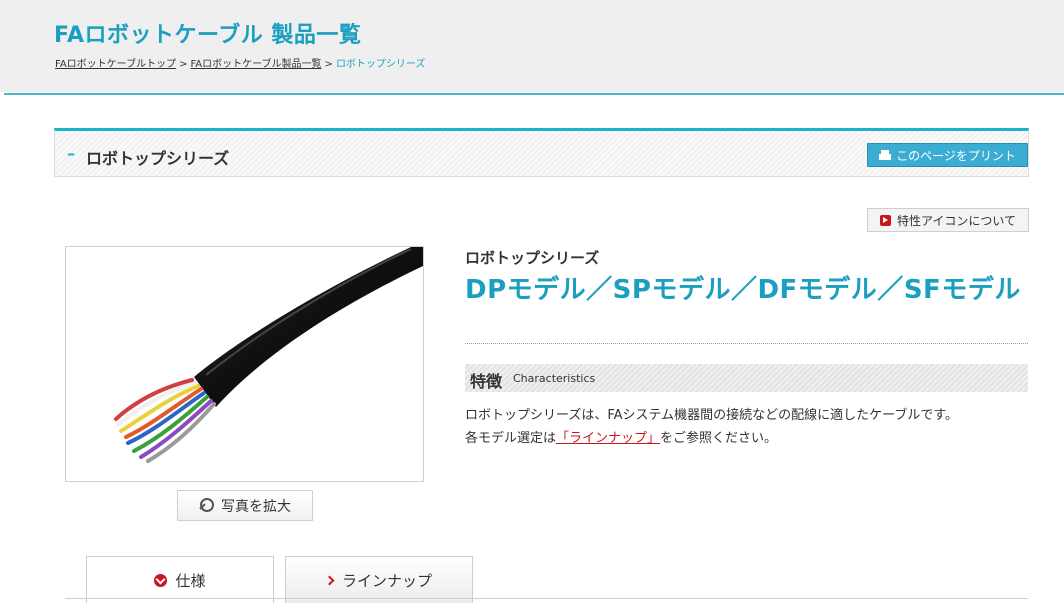 This screenshot has width=1064, height=603. What do you see at coordinates (208, 35) in the screenshot?
I see `site-title: FAロボットケーブル 製品一覧` at bounding box center [208, 35].